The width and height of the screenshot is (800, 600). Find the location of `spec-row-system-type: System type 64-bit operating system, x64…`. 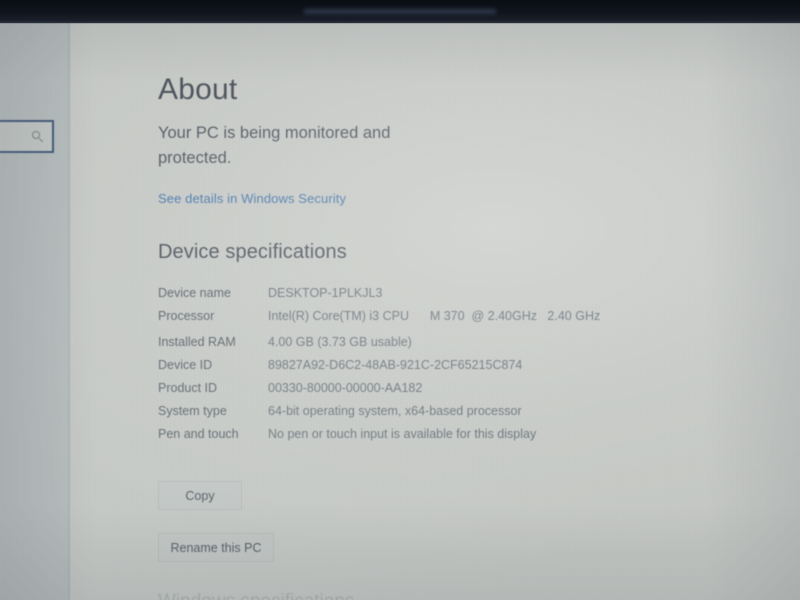

spec-row-system-type: System type 64-bit operating system, x64… is located at coordinates (468, 411).